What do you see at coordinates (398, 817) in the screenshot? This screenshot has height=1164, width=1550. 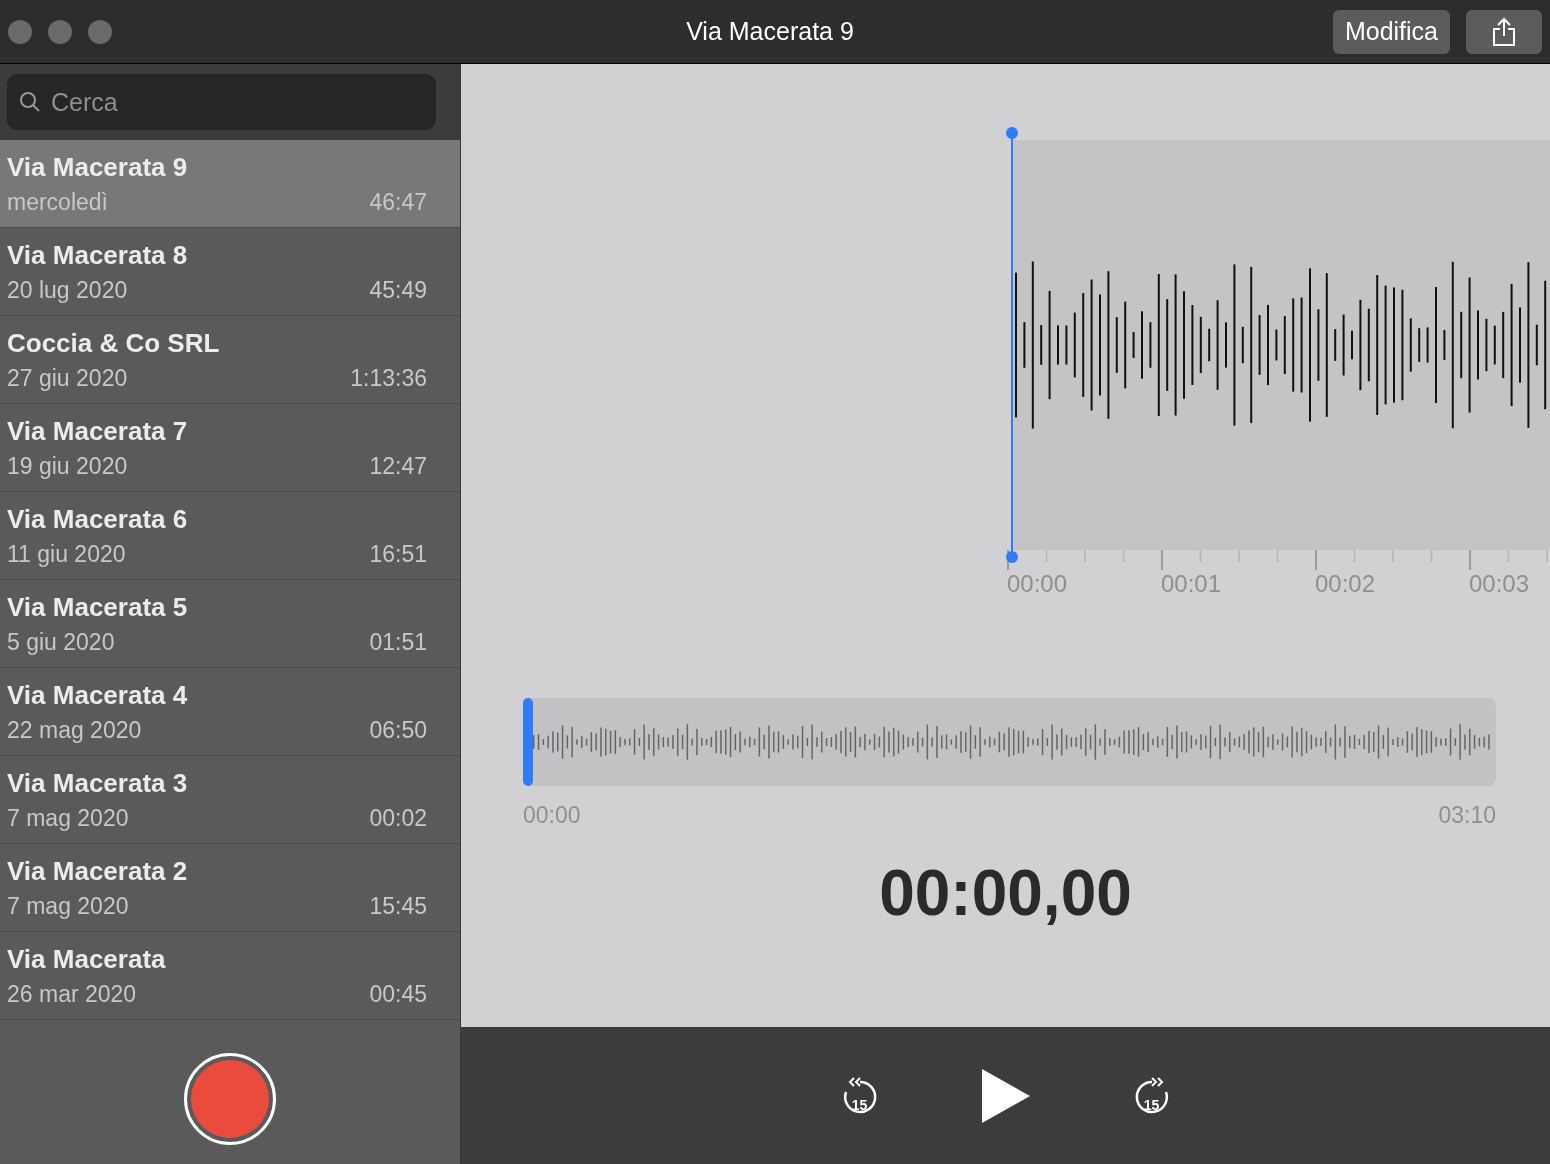 I see `recording-duration: 00:02` at bounding box center [398, 817].